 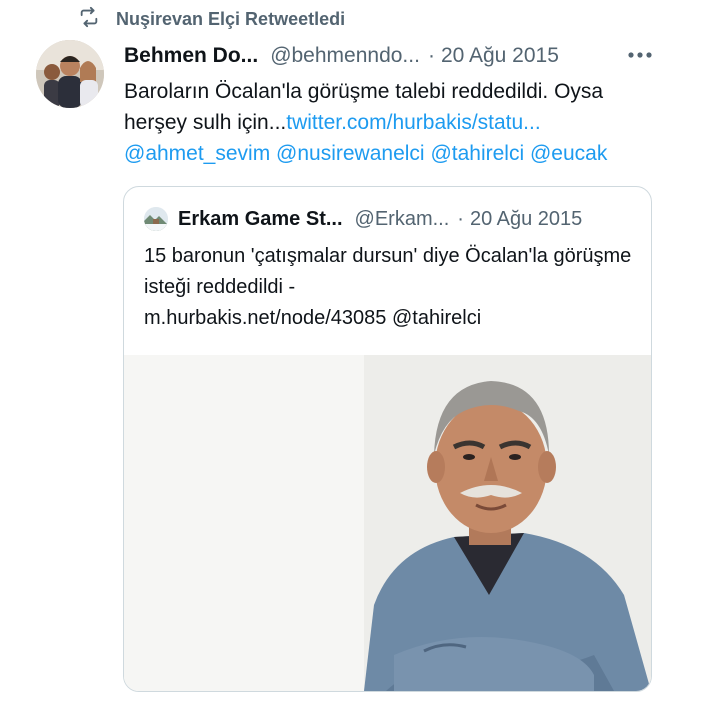 What do you see at coordinates (350, 153) in the screenshot?
I see `mention-link: @nusirewanelci` at bounding box center [350, 153].